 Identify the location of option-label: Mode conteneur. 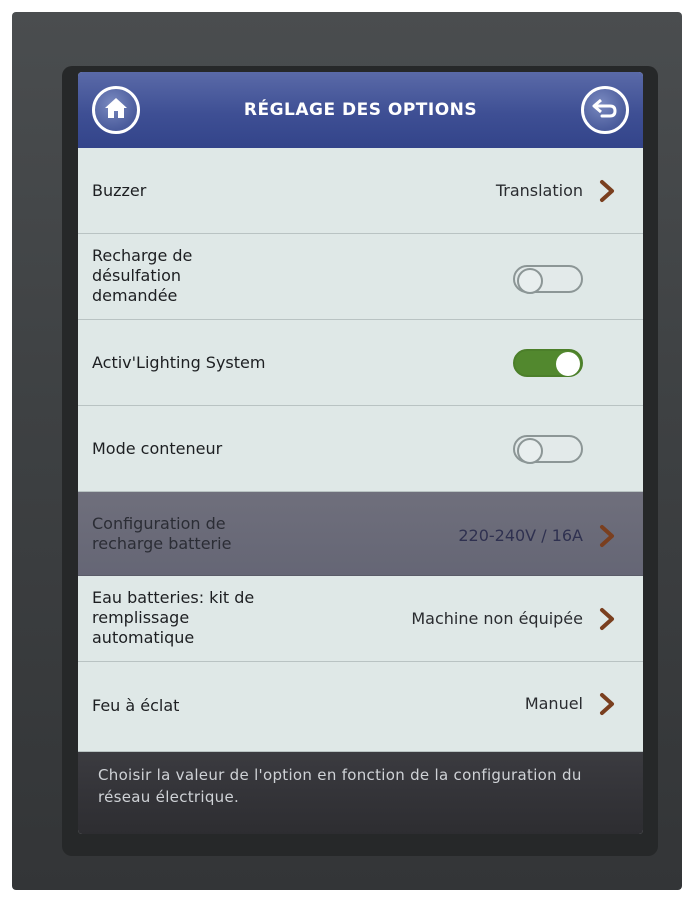
(157, 448).